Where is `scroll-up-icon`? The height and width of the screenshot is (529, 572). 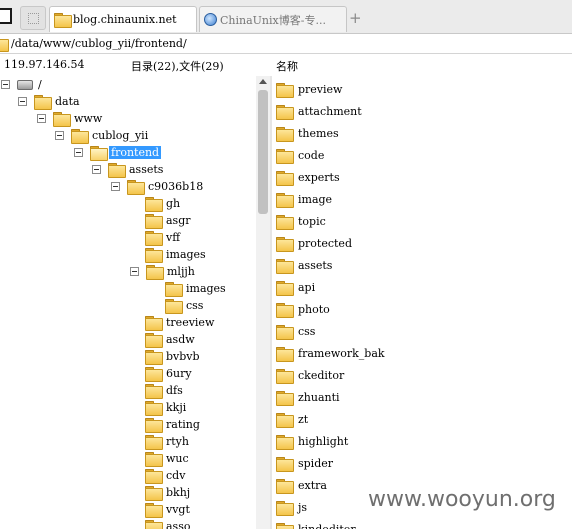
scroll-up-icon is located at coordinates (263, 81).